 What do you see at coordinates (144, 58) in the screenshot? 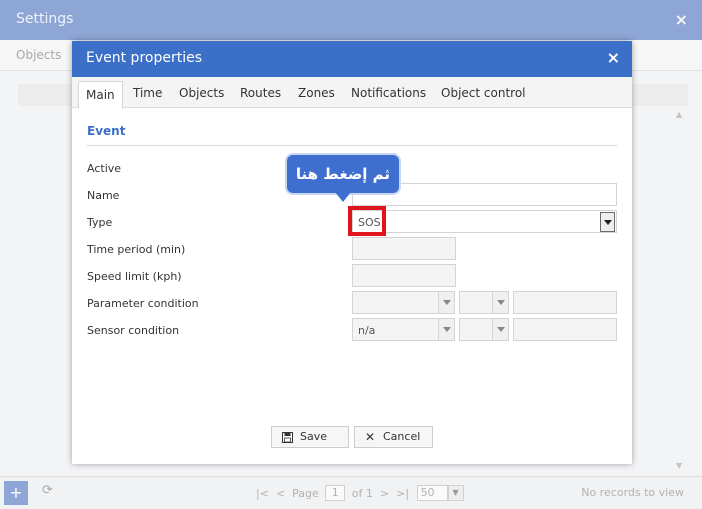
I see `dialog-title: Event properties` at bounding box center [144, 58].